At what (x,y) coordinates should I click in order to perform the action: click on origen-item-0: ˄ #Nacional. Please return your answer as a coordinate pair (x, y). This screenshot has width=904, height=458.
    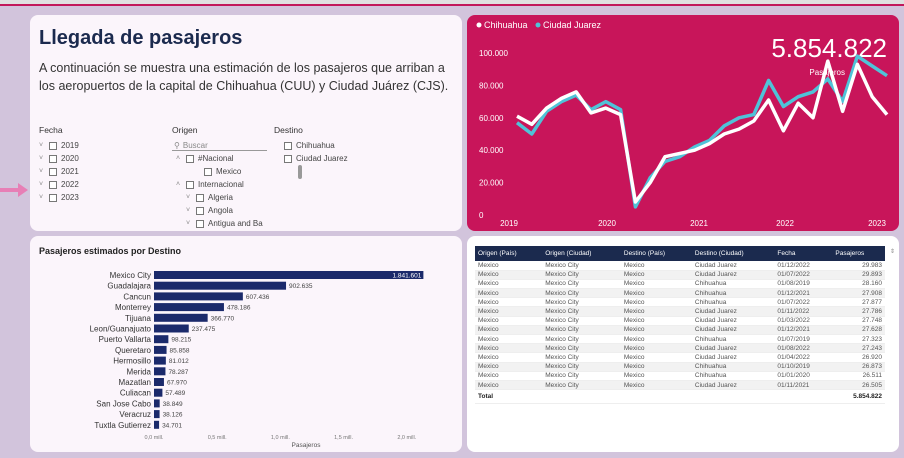
    Looking at the image, I should click on (219, 158).